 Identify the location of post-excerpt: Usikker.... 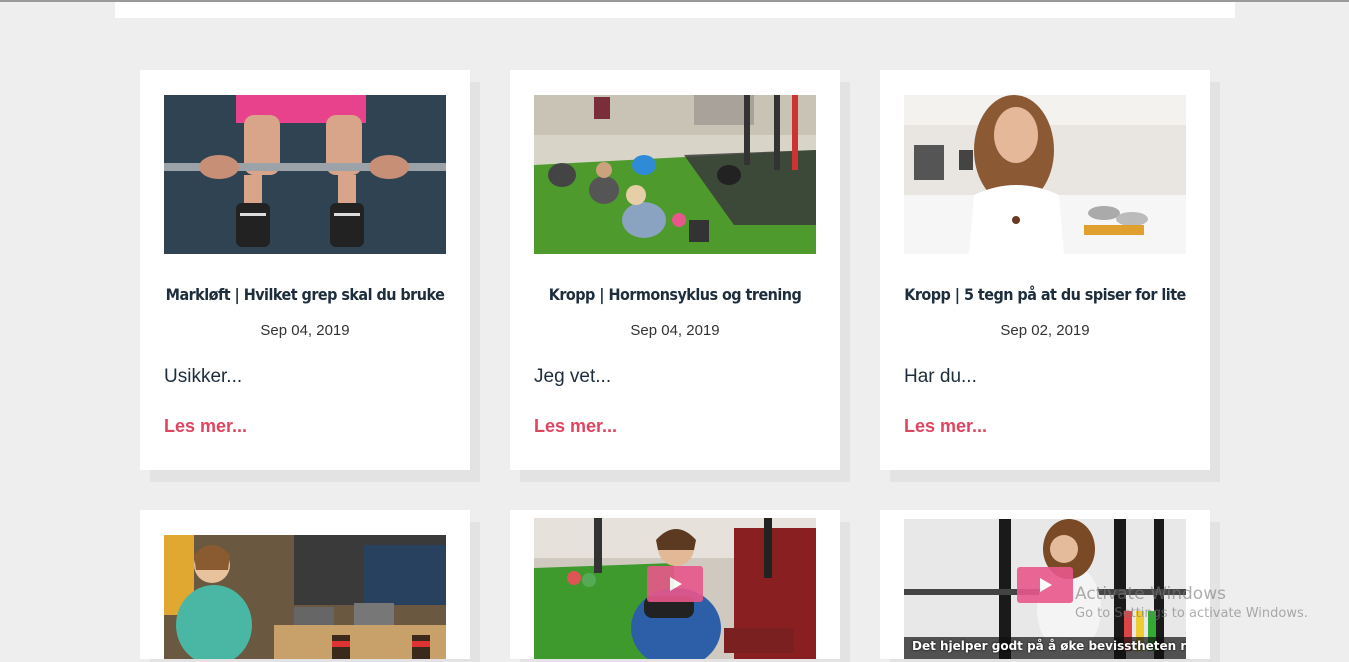
(203, 376).